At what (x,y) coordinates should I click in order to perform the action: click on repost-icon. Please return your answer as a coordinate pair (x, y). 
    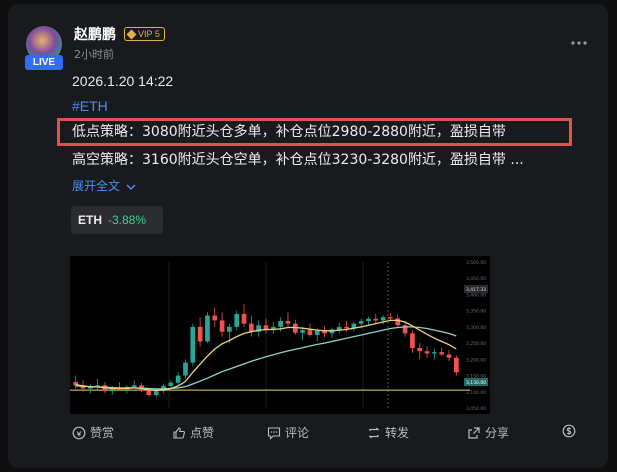
    Looking at the image, I should click on (374, 432).